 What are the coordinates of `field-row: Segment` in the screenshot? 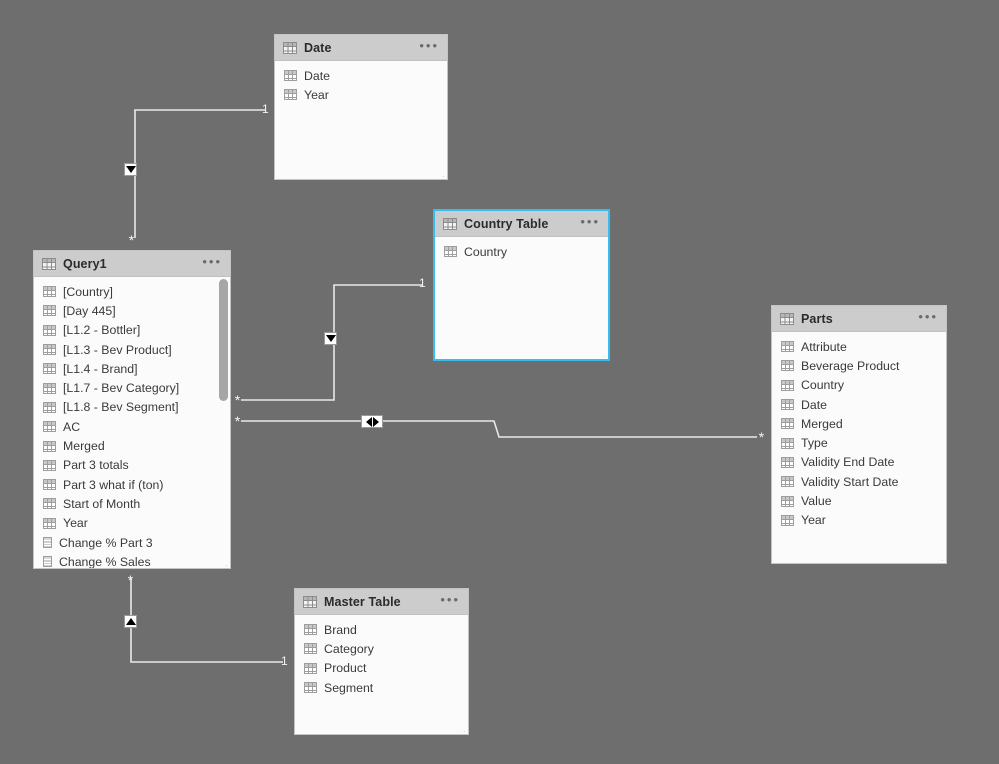 It's located at (381, 687).